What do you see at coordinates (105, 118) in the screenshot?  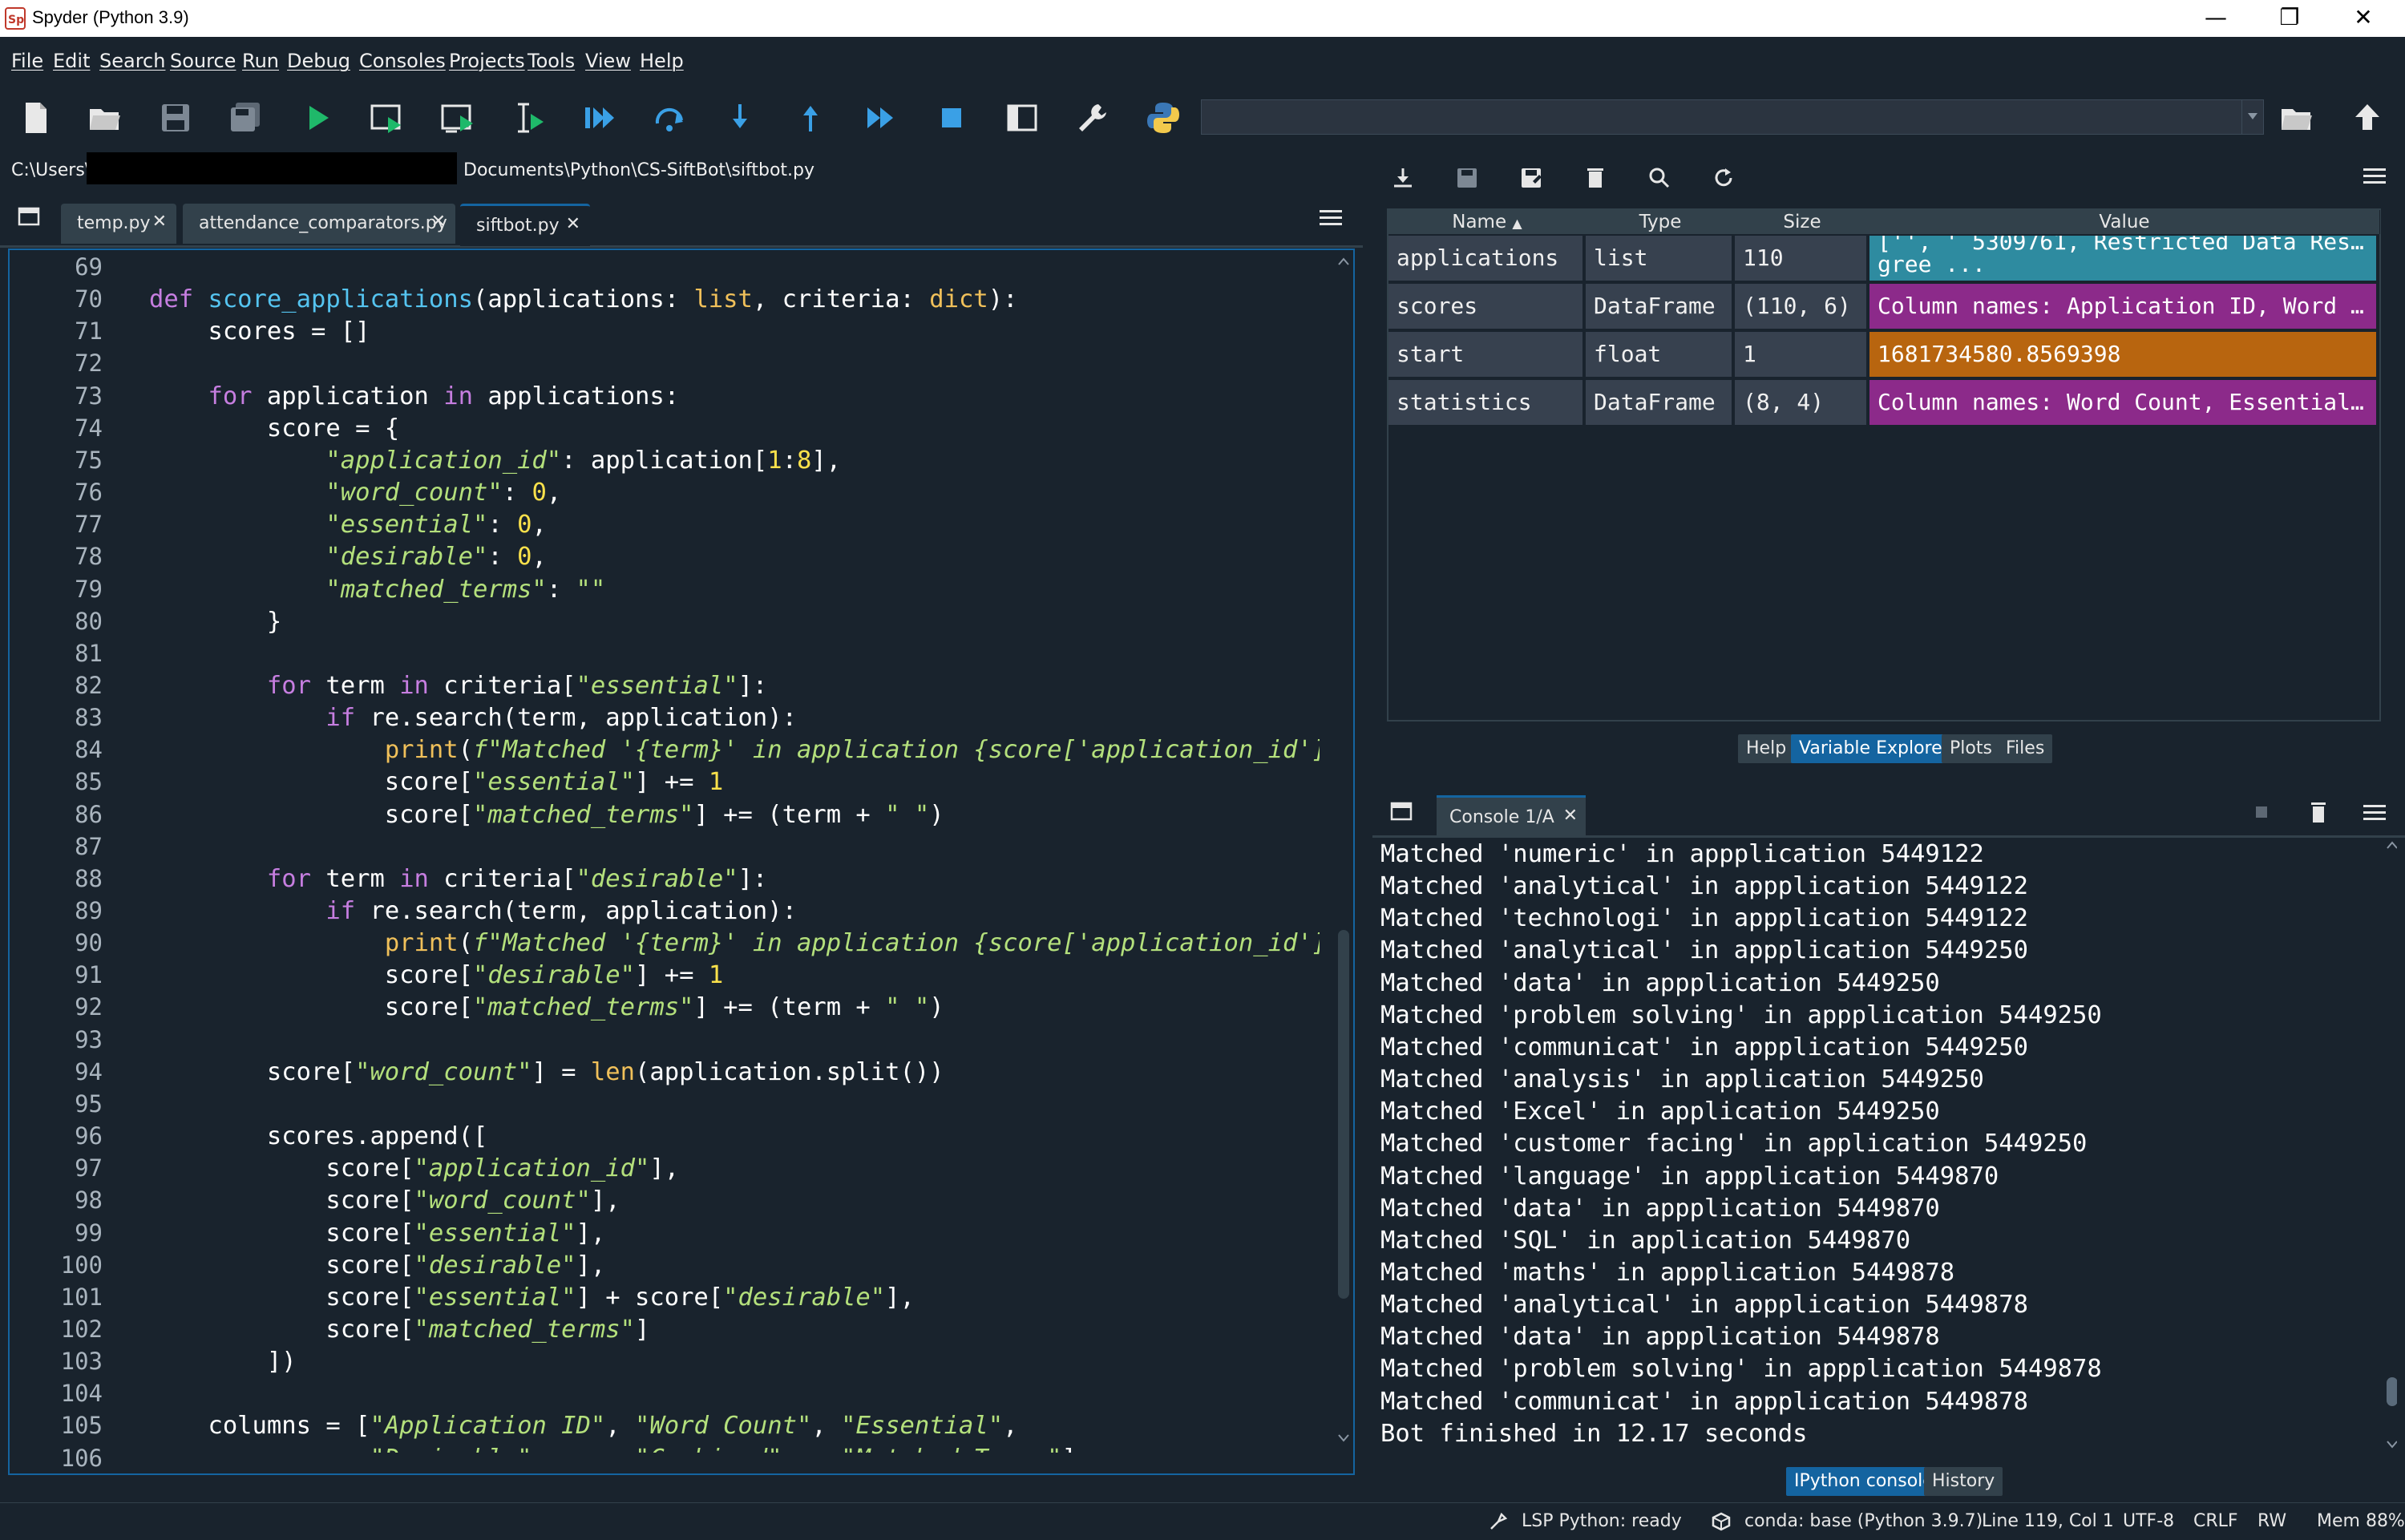 I see `open-file-icon` at bounding box center [105, 118].